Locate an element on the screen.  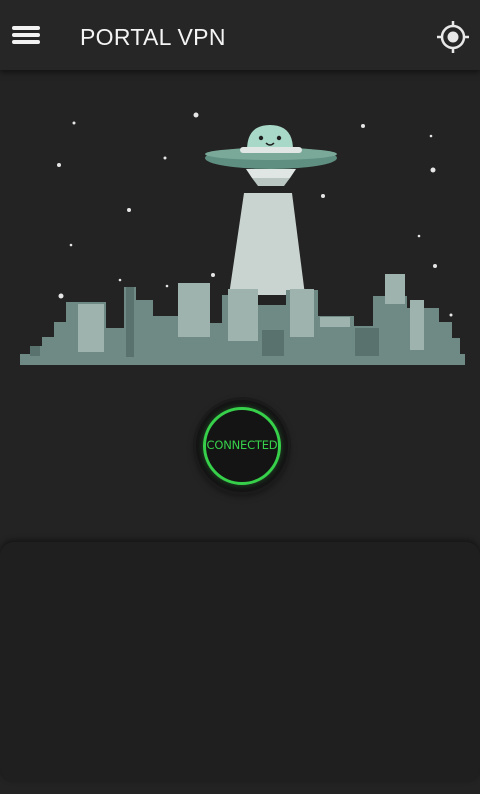
connection-status-label: CONNECTED is located at coordinates (242, 445).